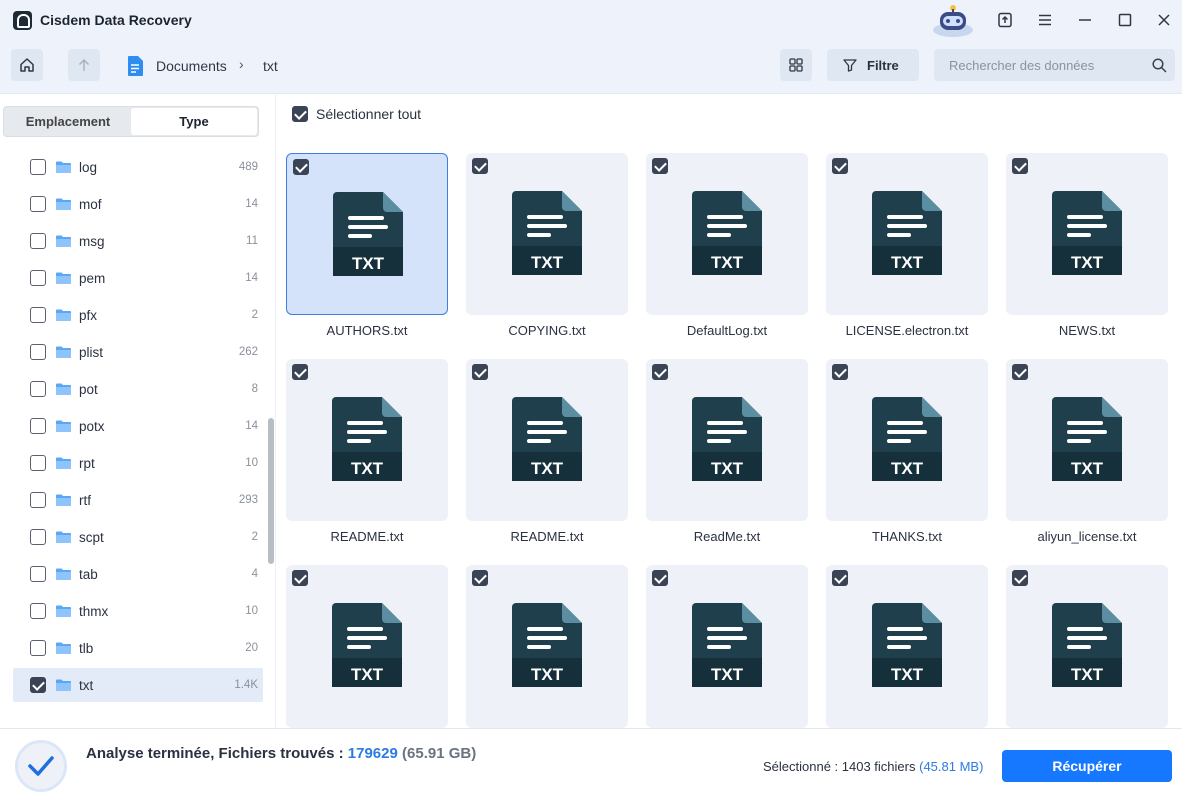 The height and width of the screenshot is (794, 1182). What do you see at coordinates (248, 500) in the screenshot?
I see `type-count: 293` at bounding box center [248, 500].